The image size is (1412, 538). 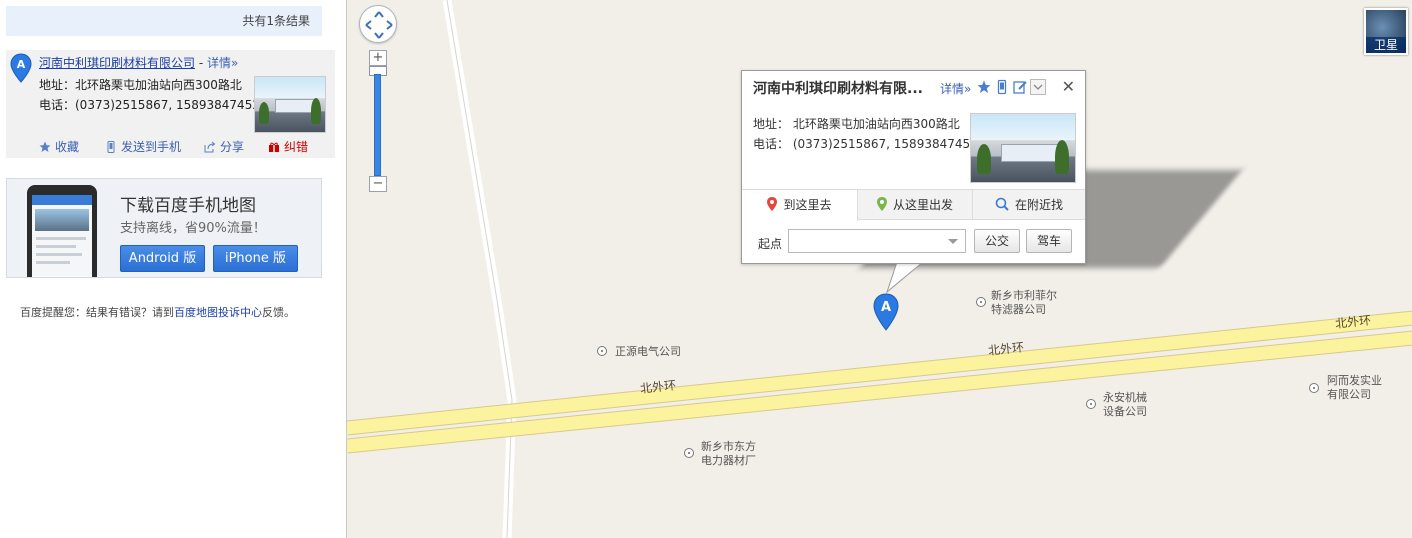 I want to click on poi-label: 新乡市利菲尔 特滤器公司, so click(x=1024, y=303).